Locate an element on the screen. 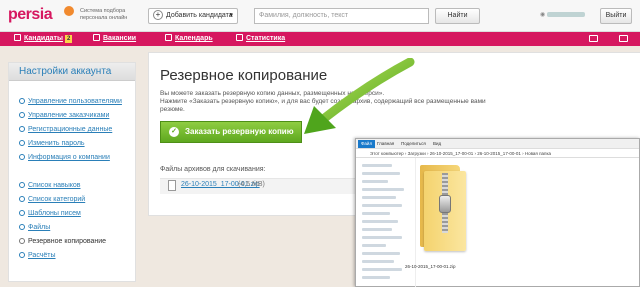  nav-vacancies-label: Вакансии is located at coordinates (120, 38).